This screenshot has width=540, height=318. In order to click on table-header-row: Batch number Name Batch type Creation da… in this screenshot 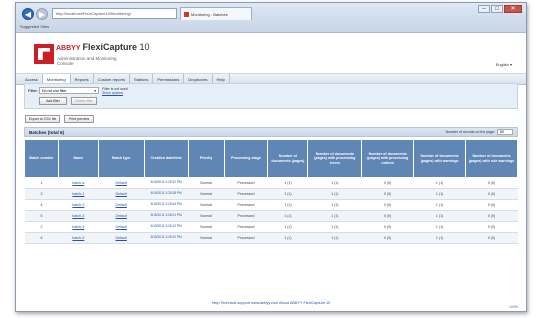, I will do `click(271, 158)`.